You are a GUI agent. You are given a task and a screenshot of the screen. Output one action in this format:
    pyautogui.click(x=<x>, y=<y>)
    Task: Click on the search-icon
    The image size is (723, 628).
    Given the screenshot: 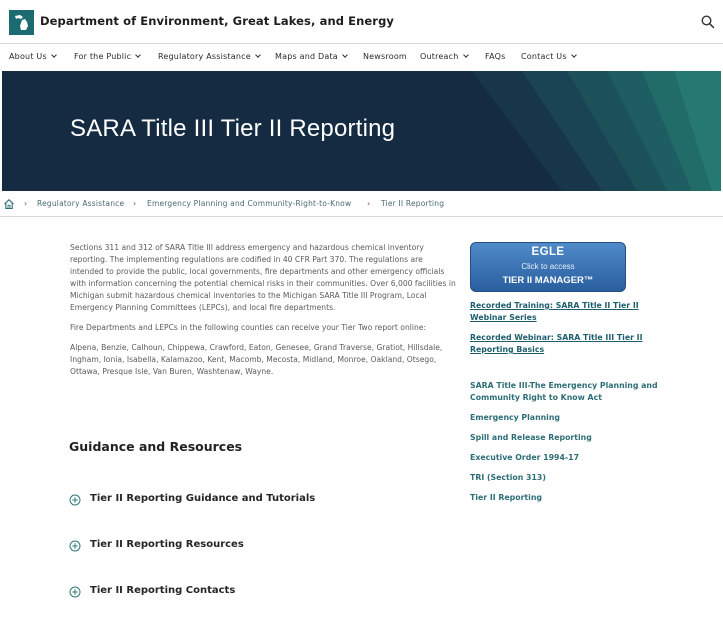 What is the action you would take?
    pyautogui.click(x=708, y=22)
    